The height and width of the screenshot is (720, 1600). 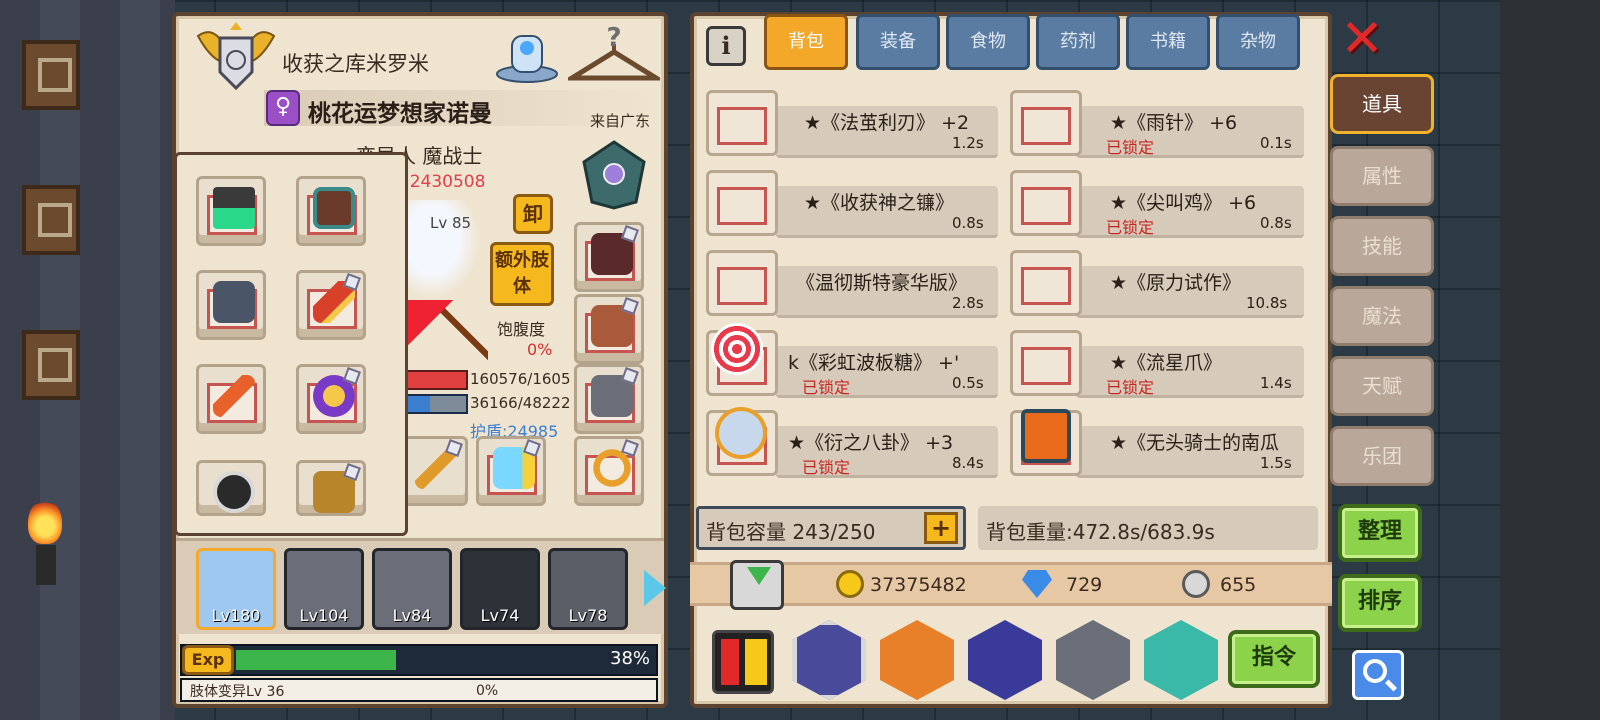 I want to click on limb-mutation-label: 肢体变异Lv 36, so click(x=237, y=692).